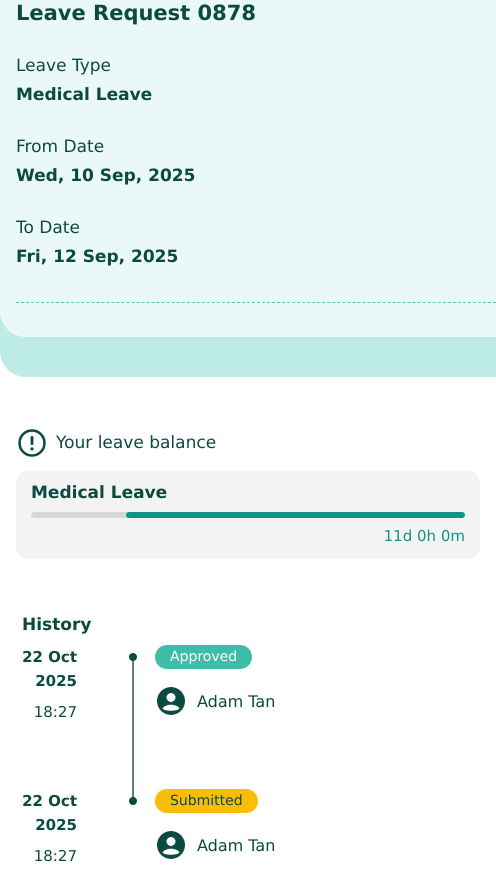 Image resolution: width=496 pixels, height=874 pixels. I want to click on field-value: Medical Leave, so click(85, 95).